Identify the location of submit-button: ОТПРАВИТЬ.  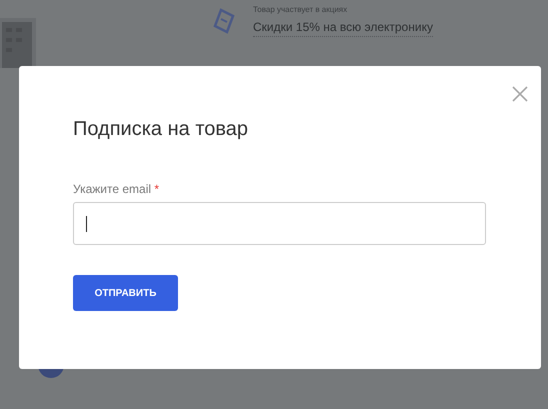
(125, 293).